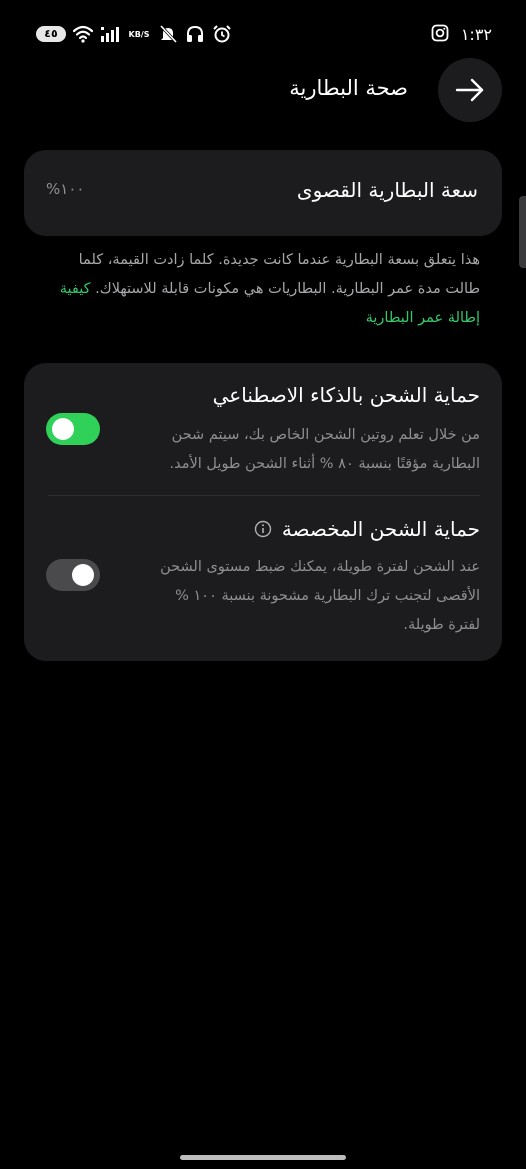  Describe the element at coordinates (195, 34) in the screenshot. I see `headphones-icon` at that location.